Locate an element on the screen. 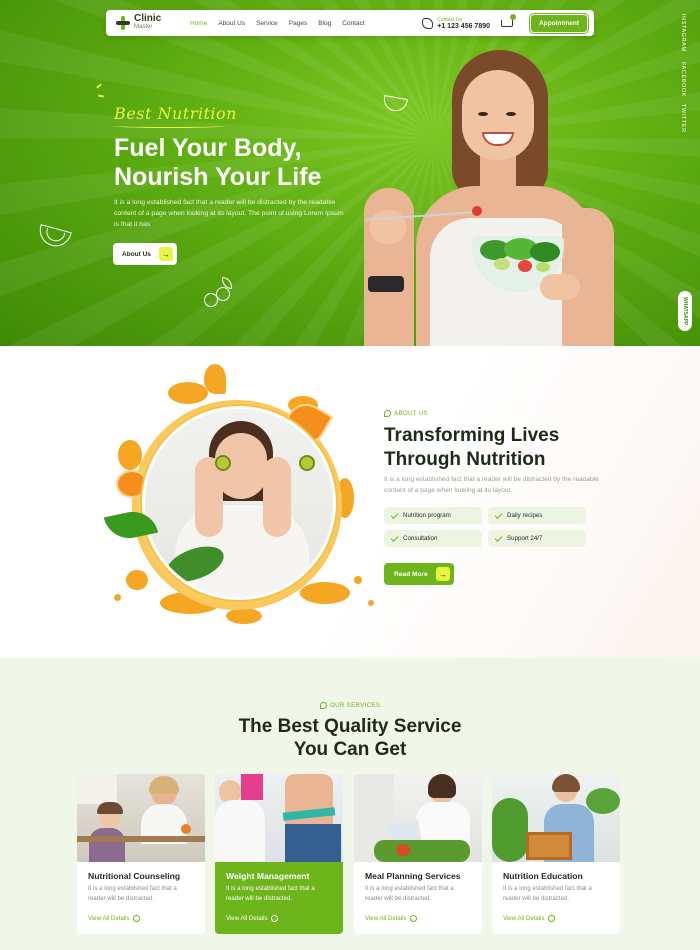 The height and width of the screenshot is (950, 700). services-title: The Best Quality Service You Can Get is located at coordinates (350, 738).